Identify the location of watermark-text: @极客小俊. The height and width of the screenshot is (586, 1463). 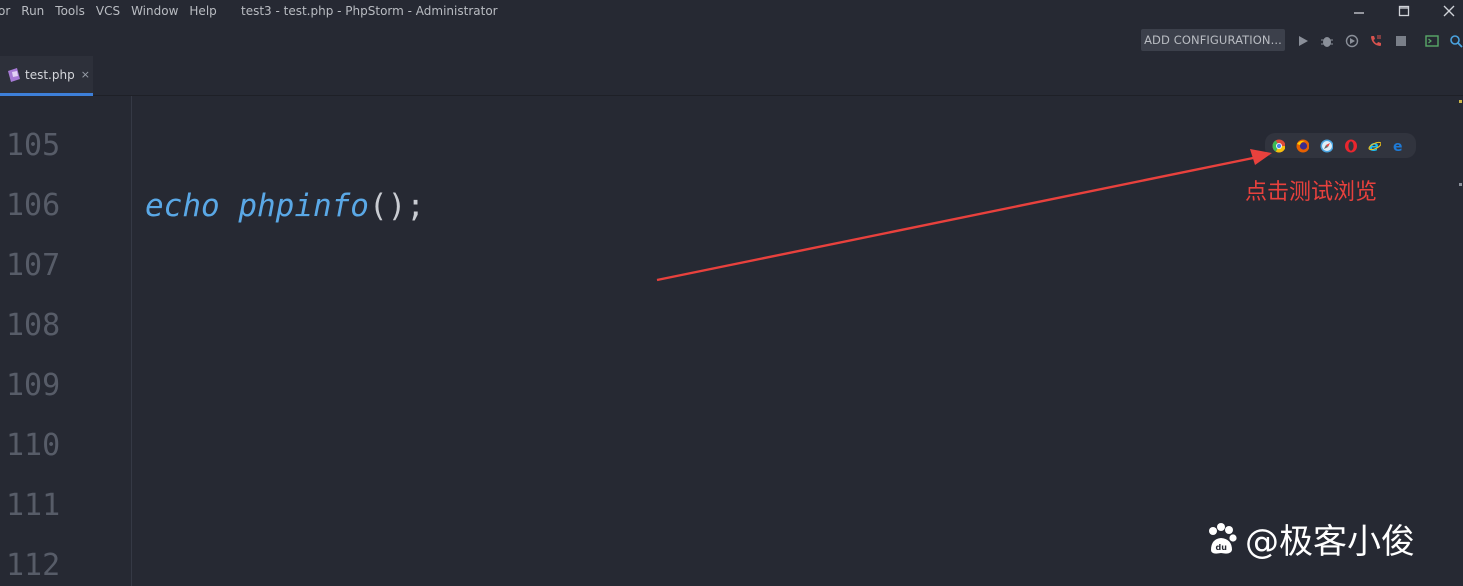
(1330, 542).